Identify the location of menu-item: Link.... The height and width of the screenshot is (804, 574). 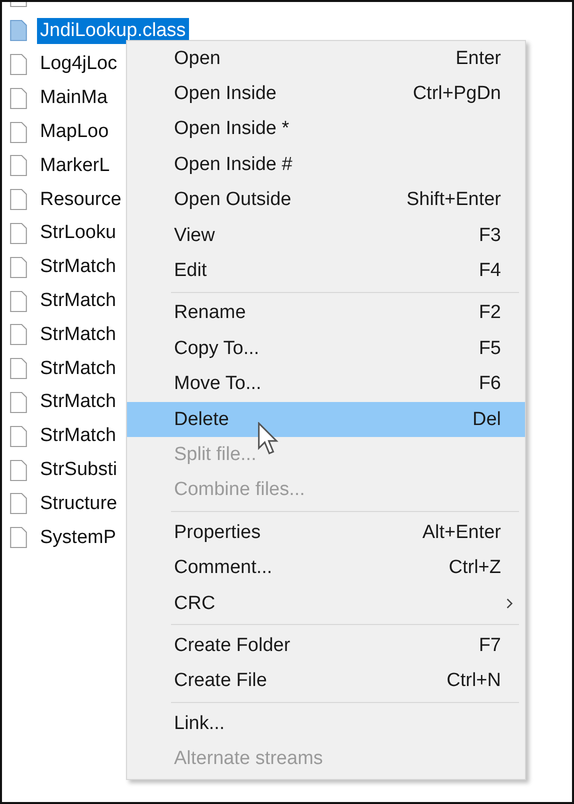
(326, 724).